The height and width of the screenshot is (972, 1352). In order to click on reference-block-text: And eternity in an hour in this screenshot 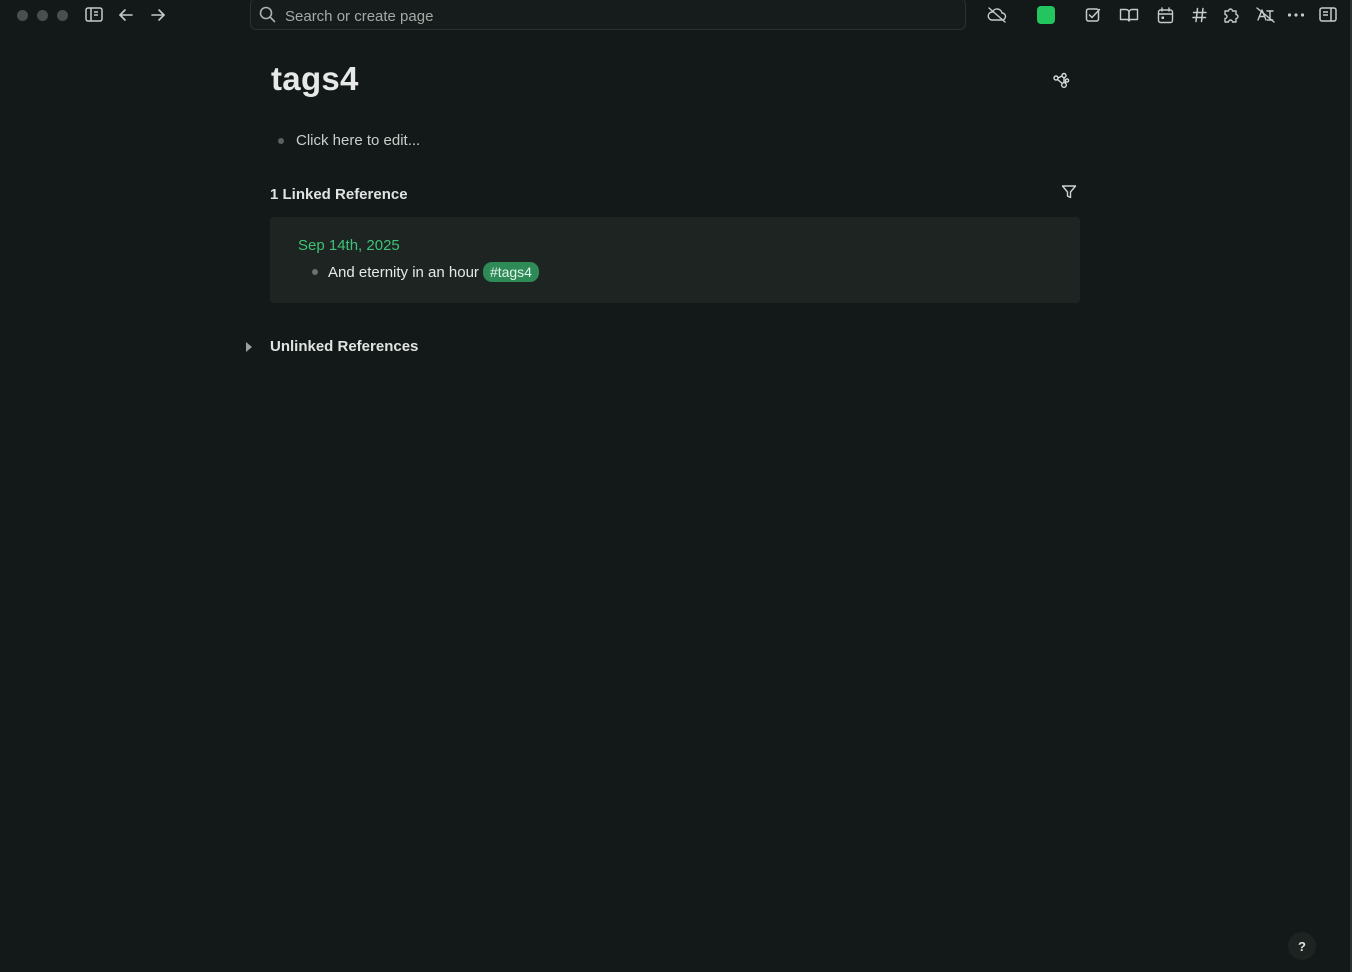, I will do `click(403, 272)`.